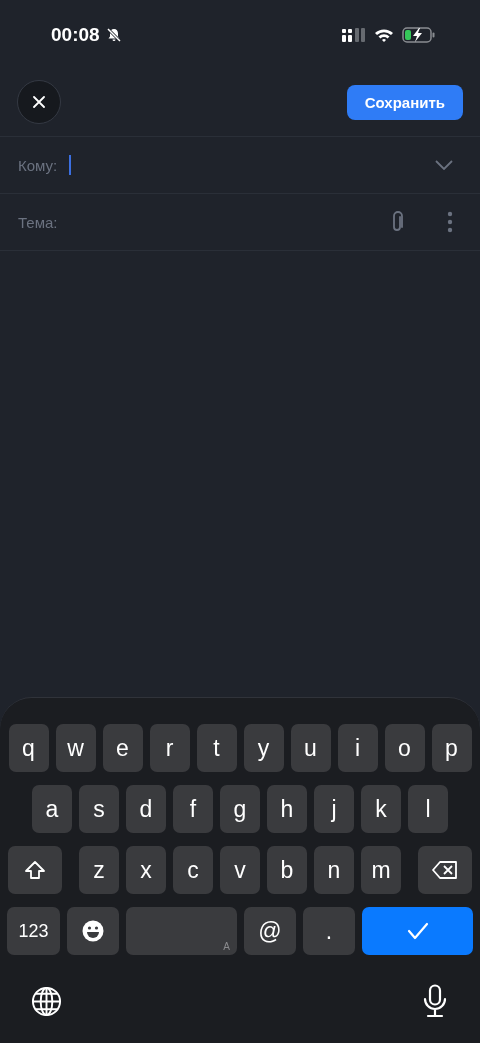  I want to click on letter-key: r, so click(169, 748).